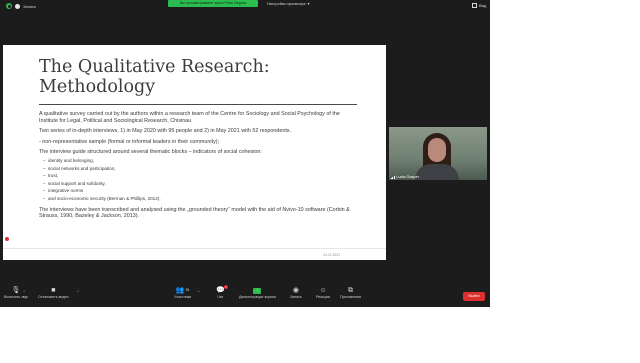  I want to click on participant-name-tag: Lucia Gasper, so click(405, 177).